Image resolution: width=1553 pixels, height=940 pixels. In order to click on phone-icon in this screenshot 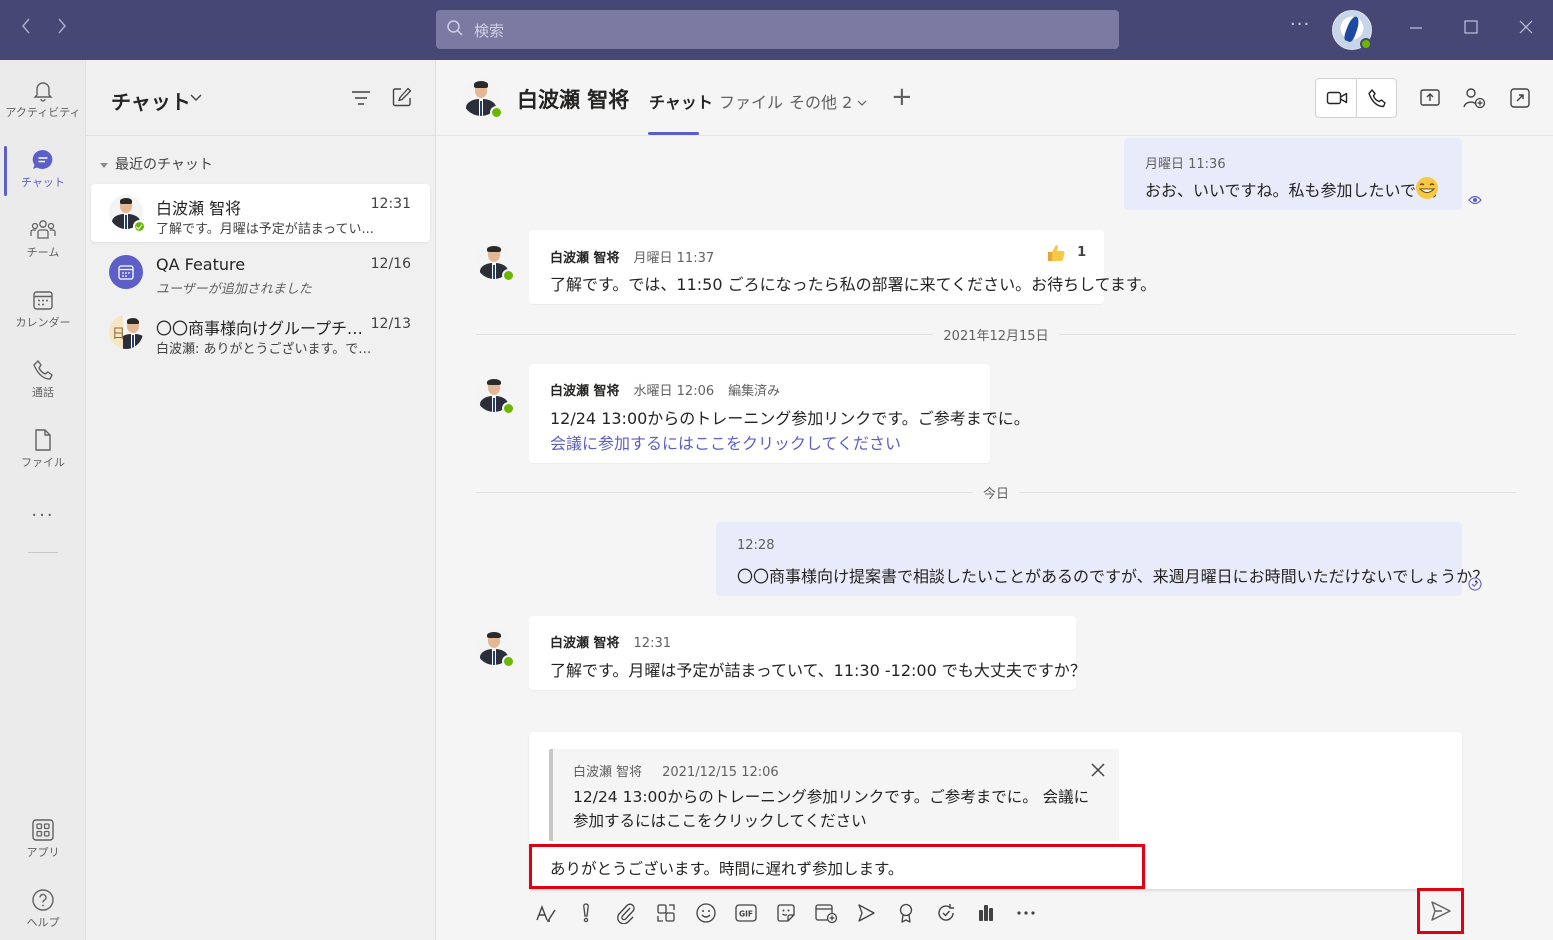, I will do `click(43, 370)`.